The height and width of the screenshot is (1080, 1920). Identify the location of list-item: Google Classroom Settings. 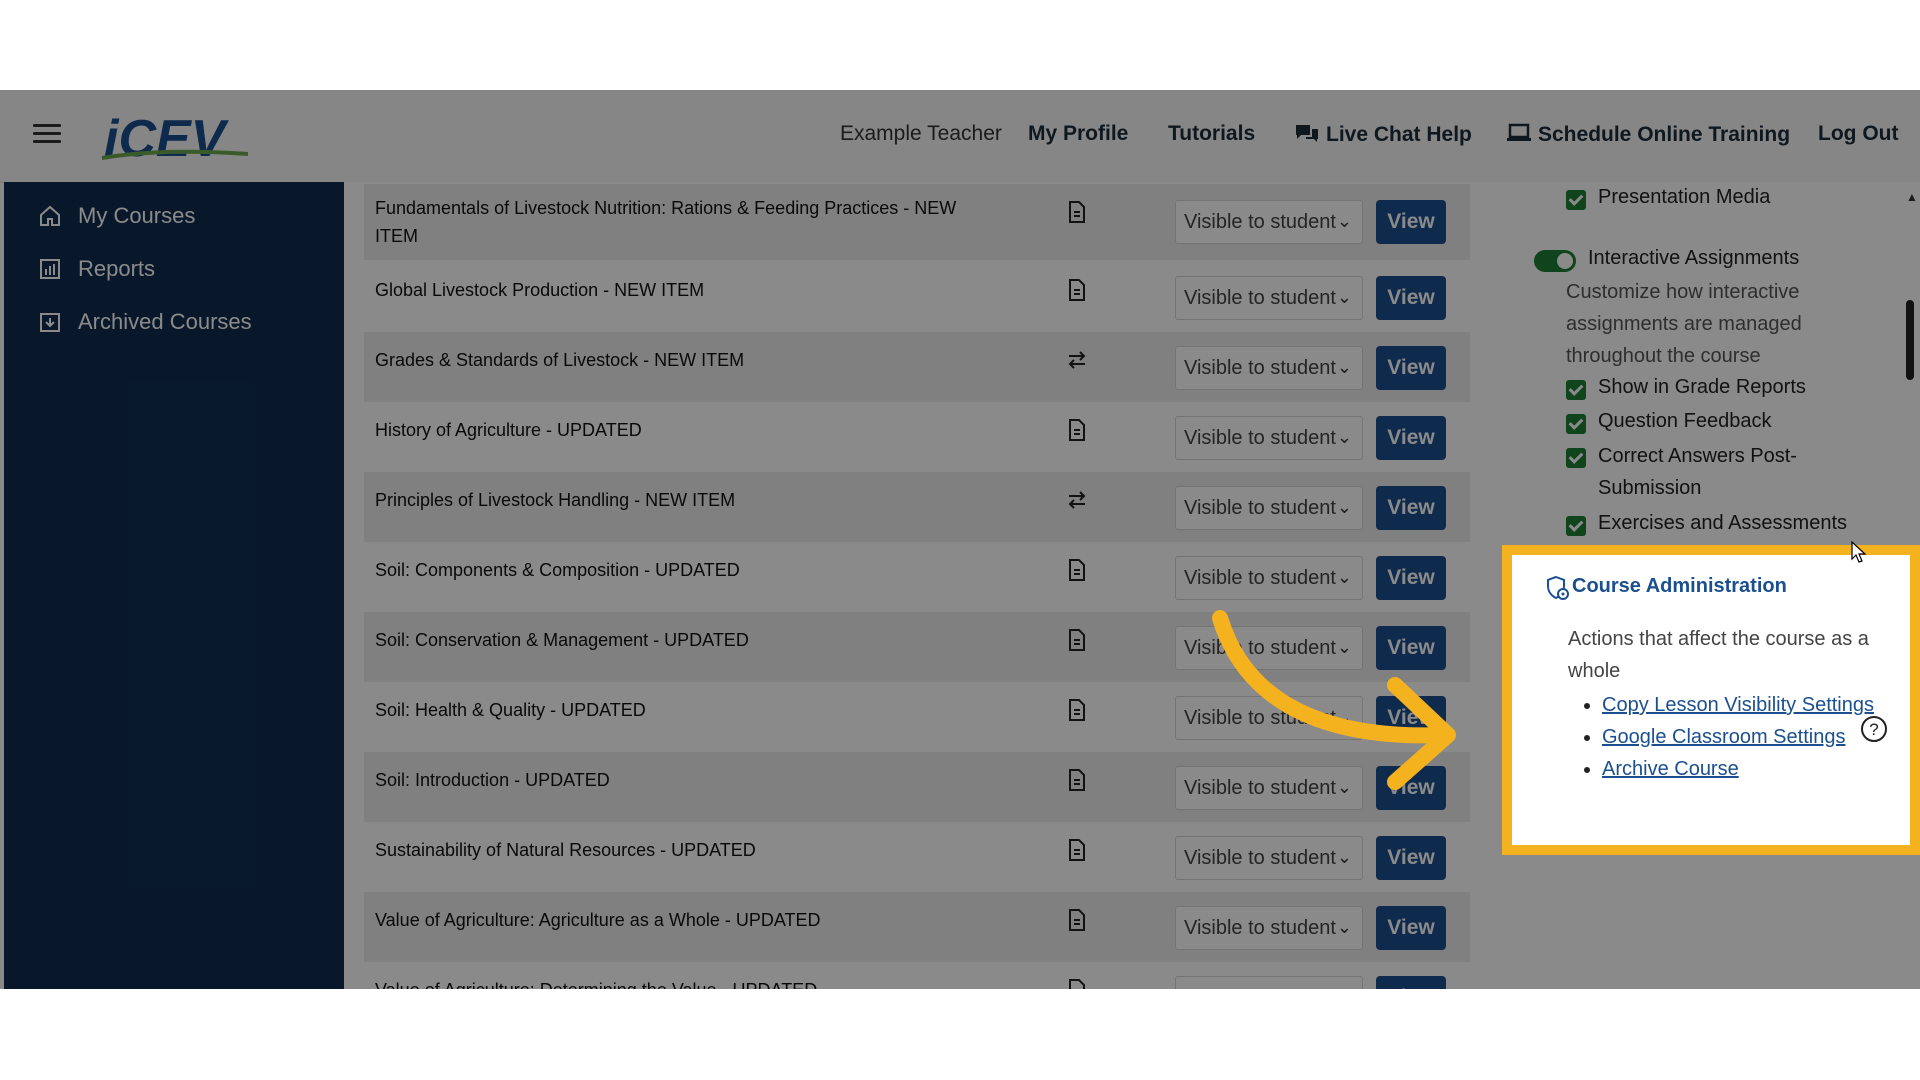
(1747, 737).